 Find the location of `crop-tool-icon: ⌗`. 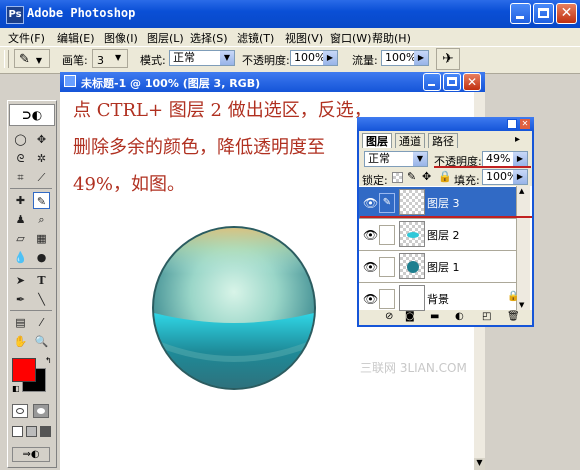

crop-tool-icon: ⌗ is located at coordinates (20, 177).